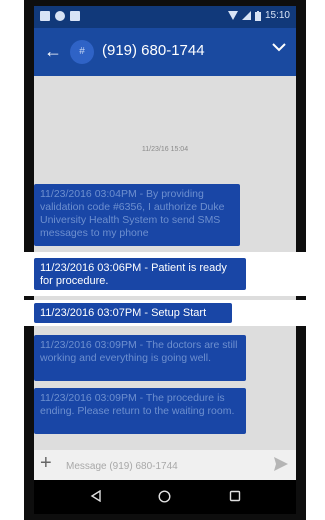 The image size is (325, 520). Describe the element at coordinates (257, 15) in the screenshot. I see `battery-icon` at that location.